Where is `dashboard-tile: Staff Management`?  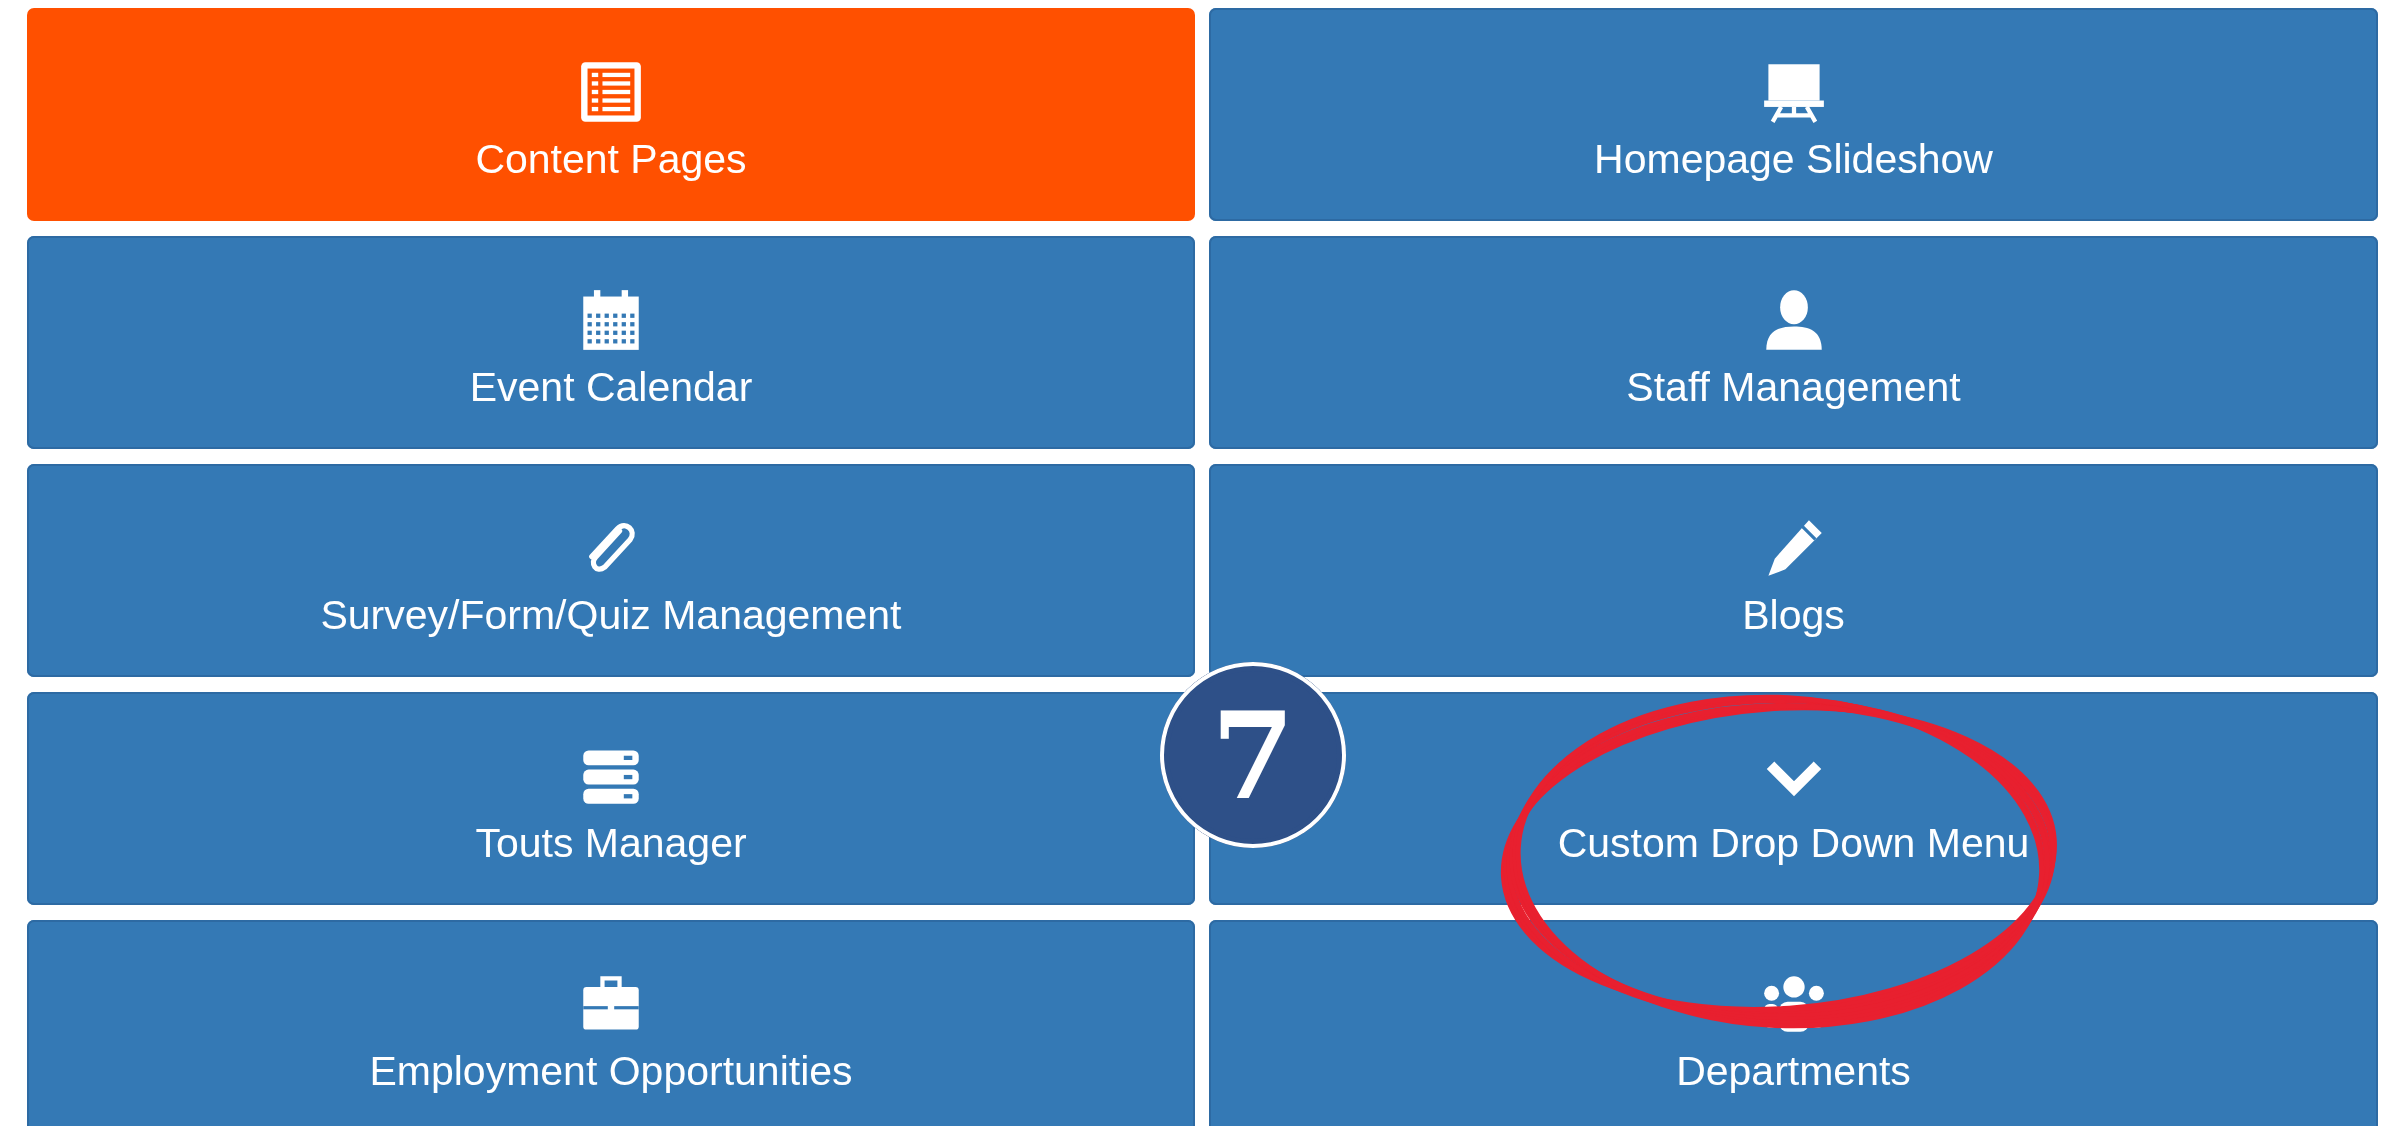
dashboard-tile: Staff Management is located at coordinates (1793, 342).